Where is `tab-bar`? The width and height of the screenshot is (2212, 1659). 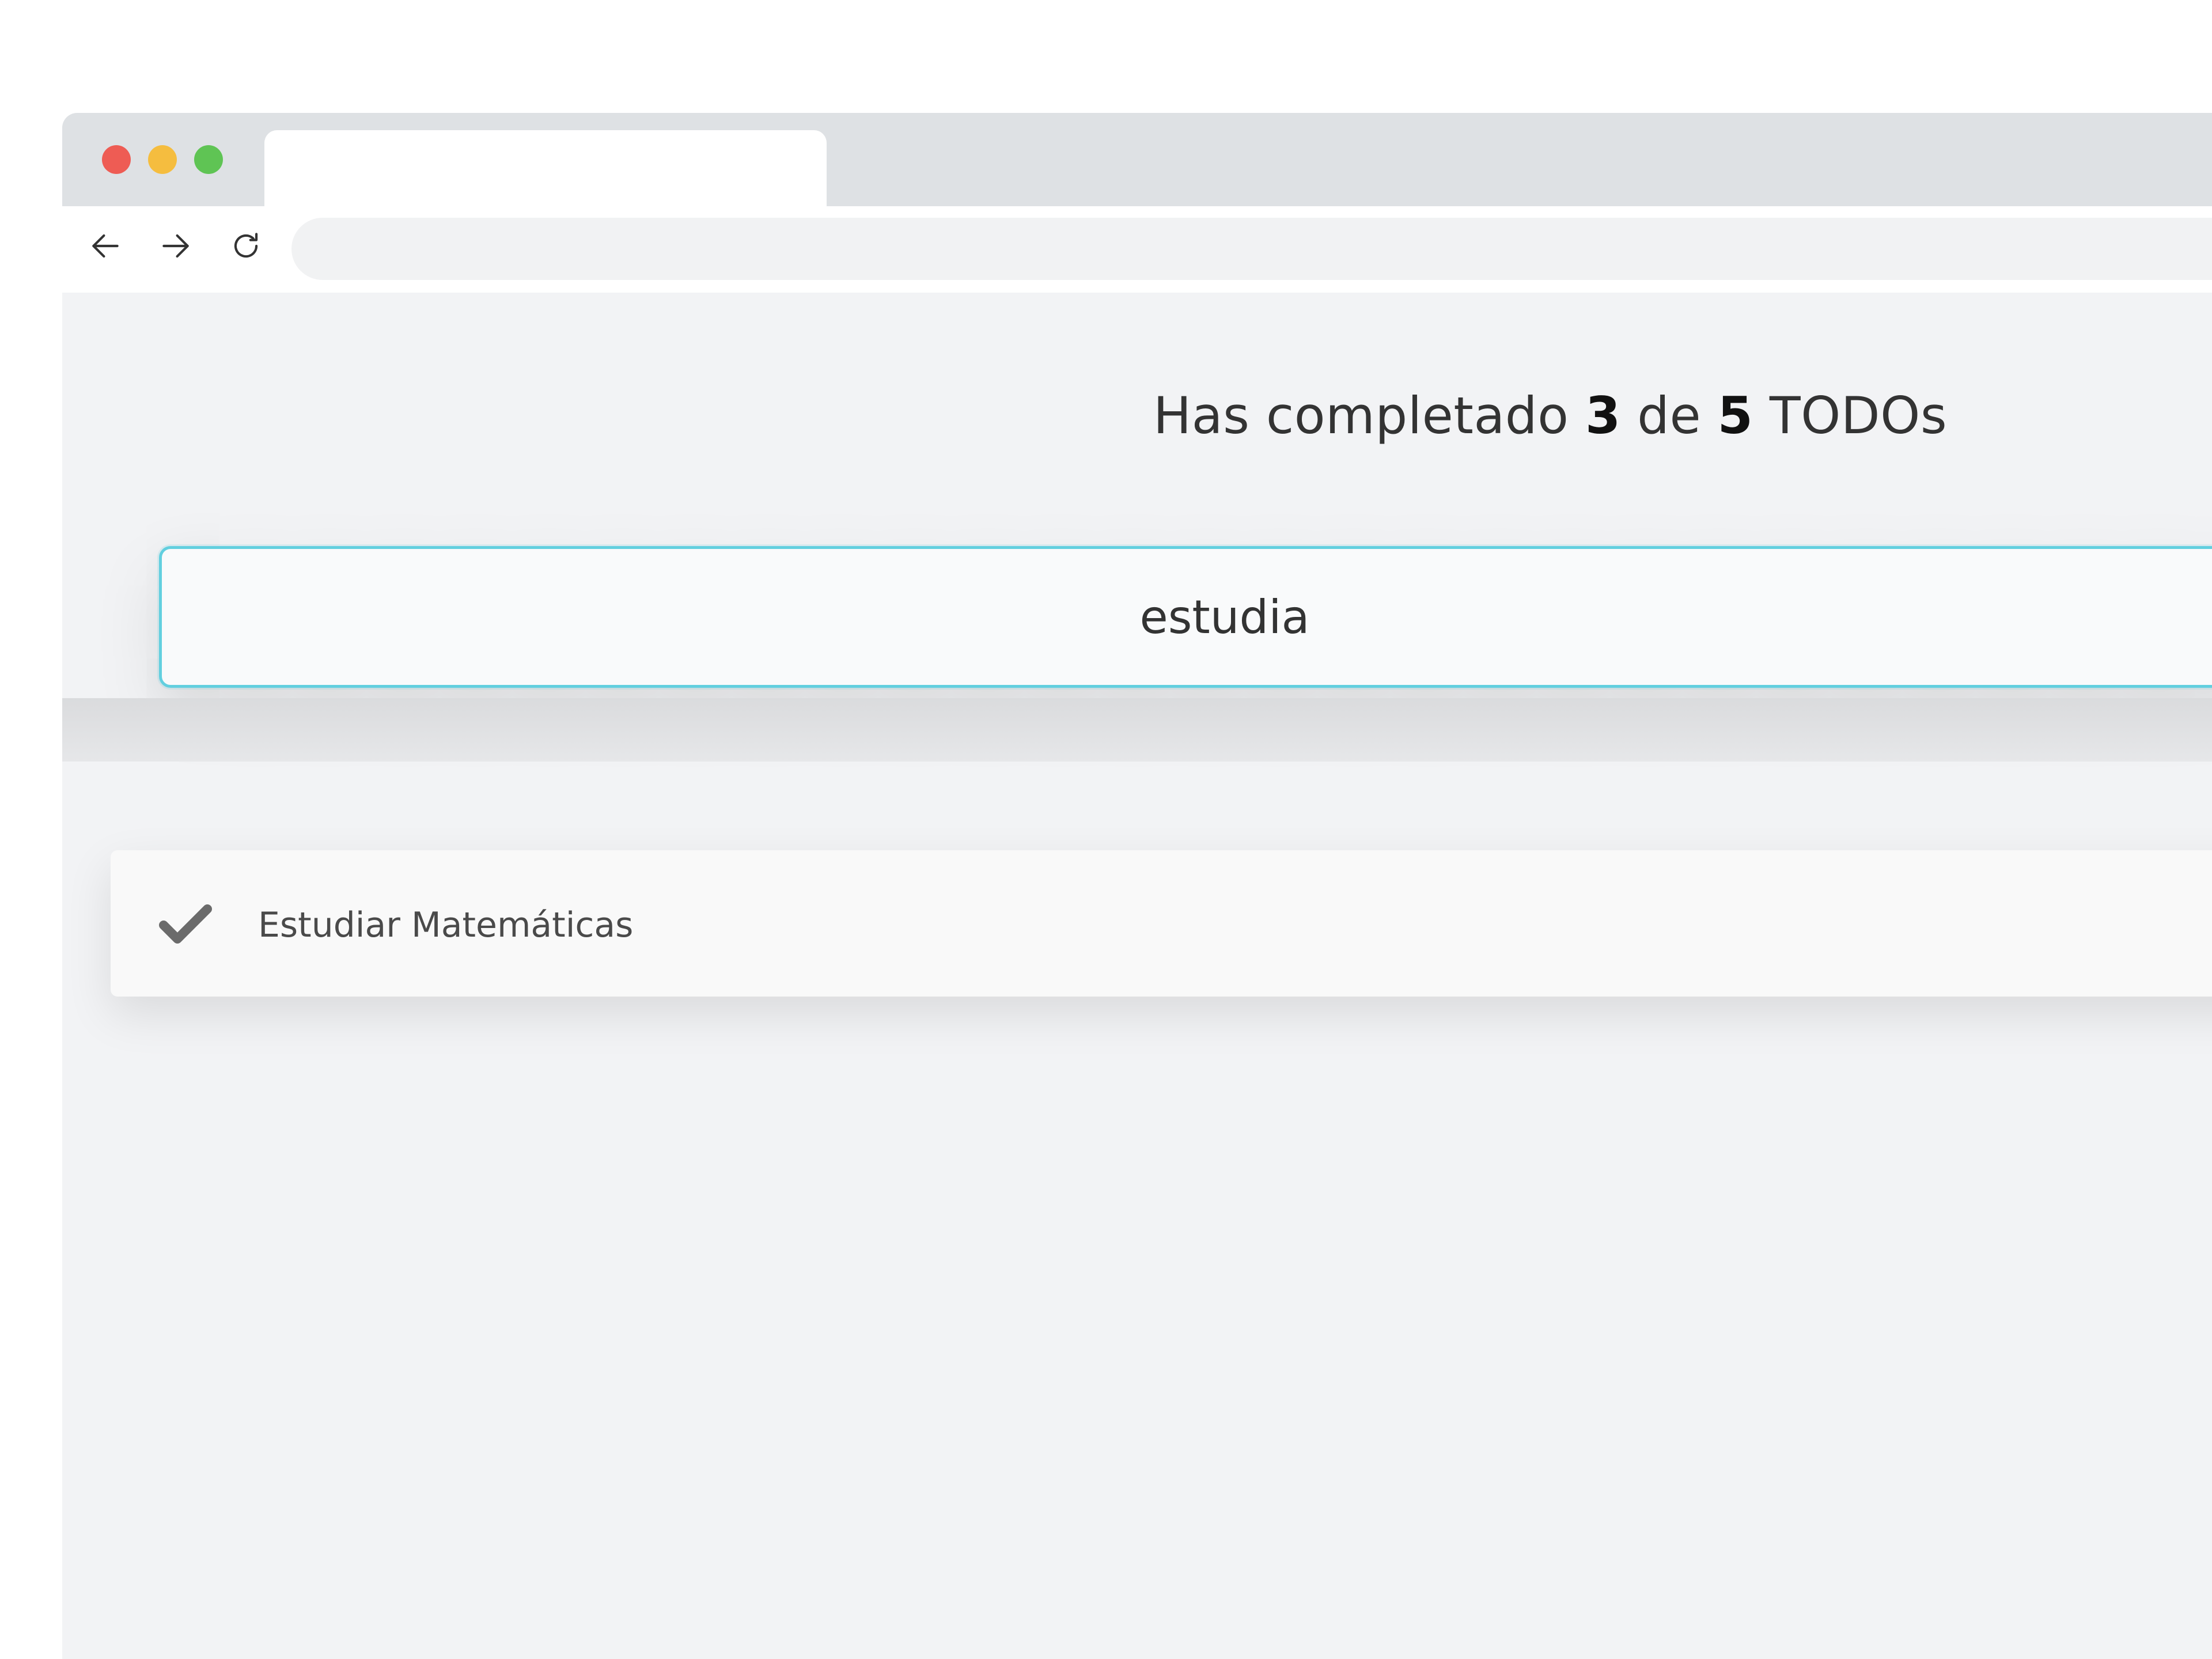 tab-bar is located at coordinates (1137, 159).